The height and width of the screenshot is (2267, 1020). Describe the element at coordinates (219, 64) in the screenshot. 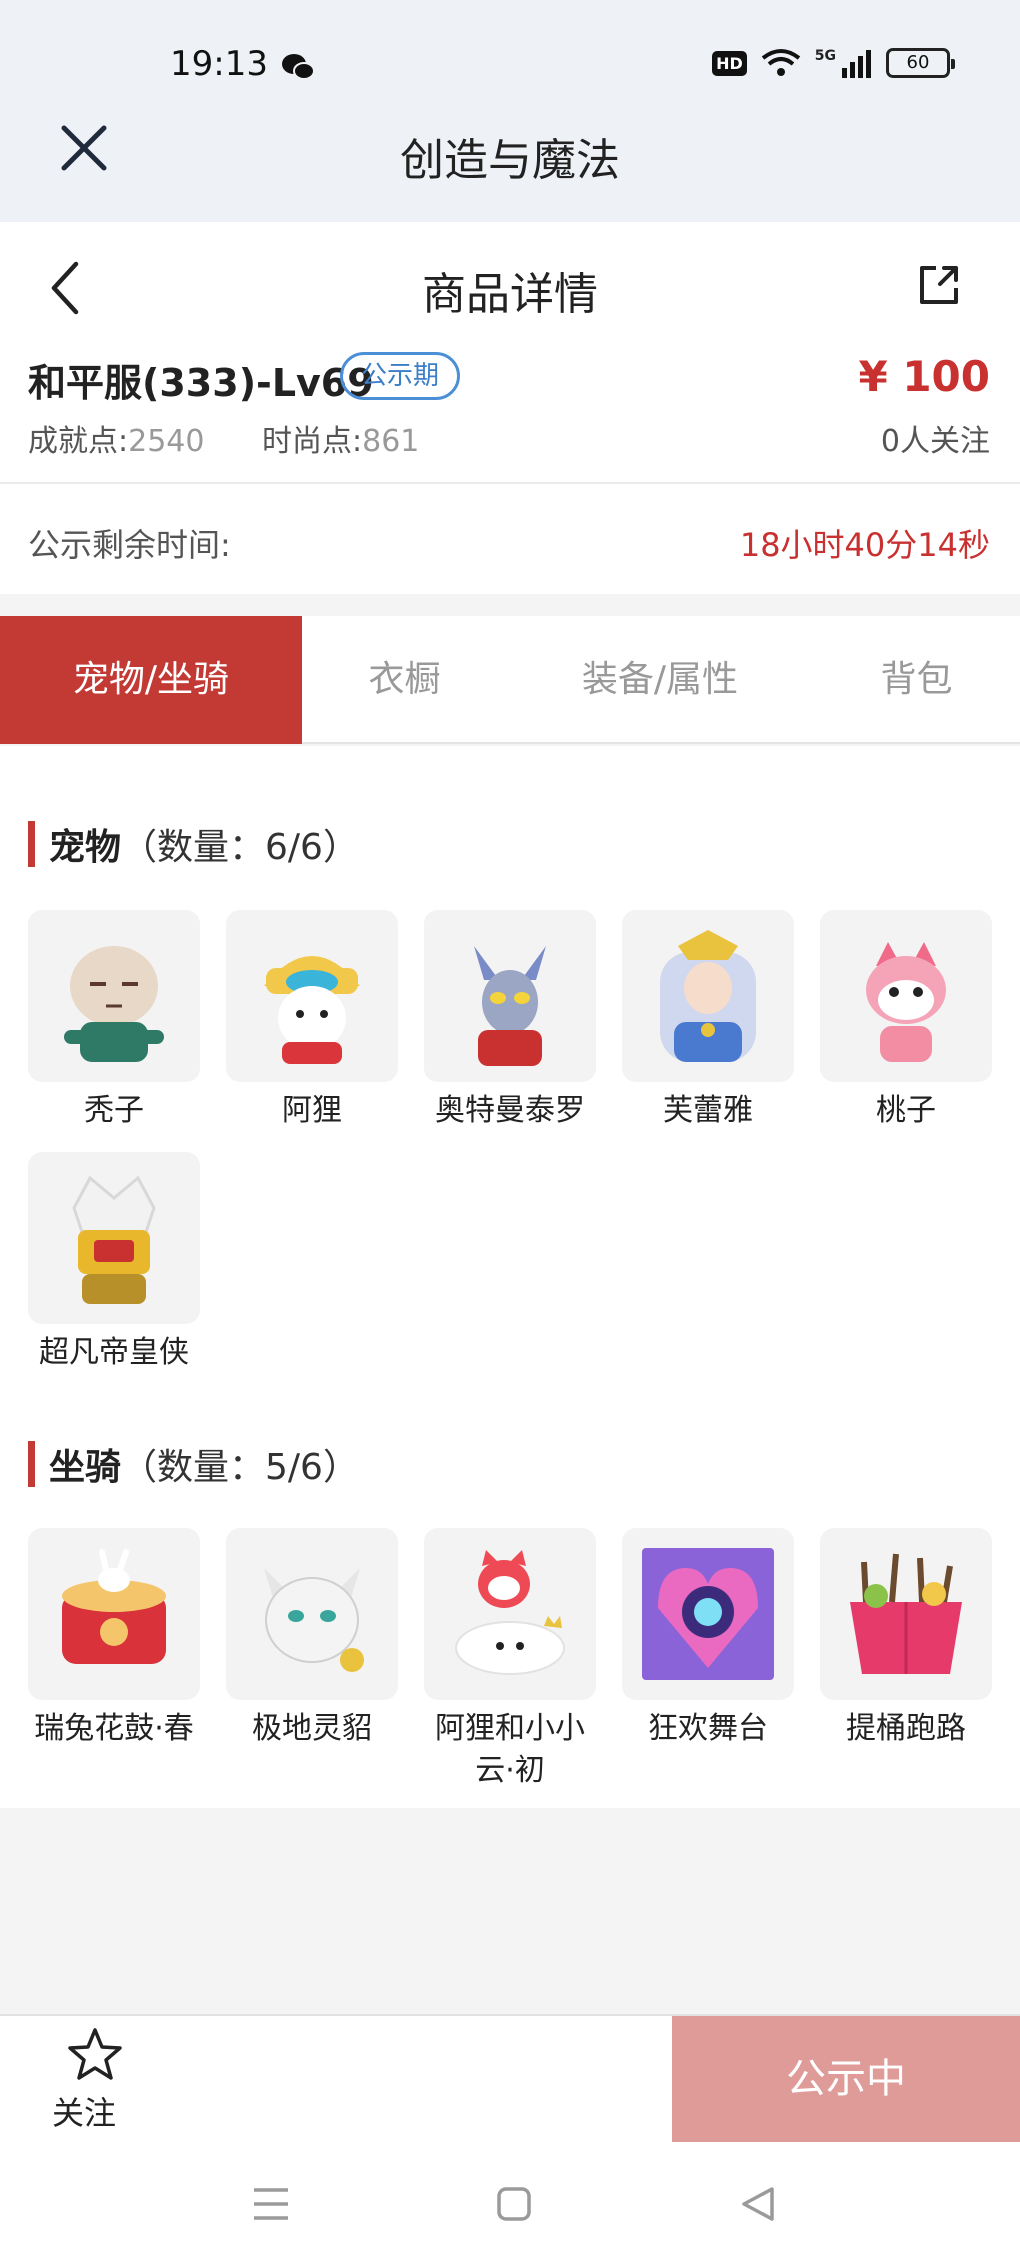

I see `status-time: 19:13` at that location.